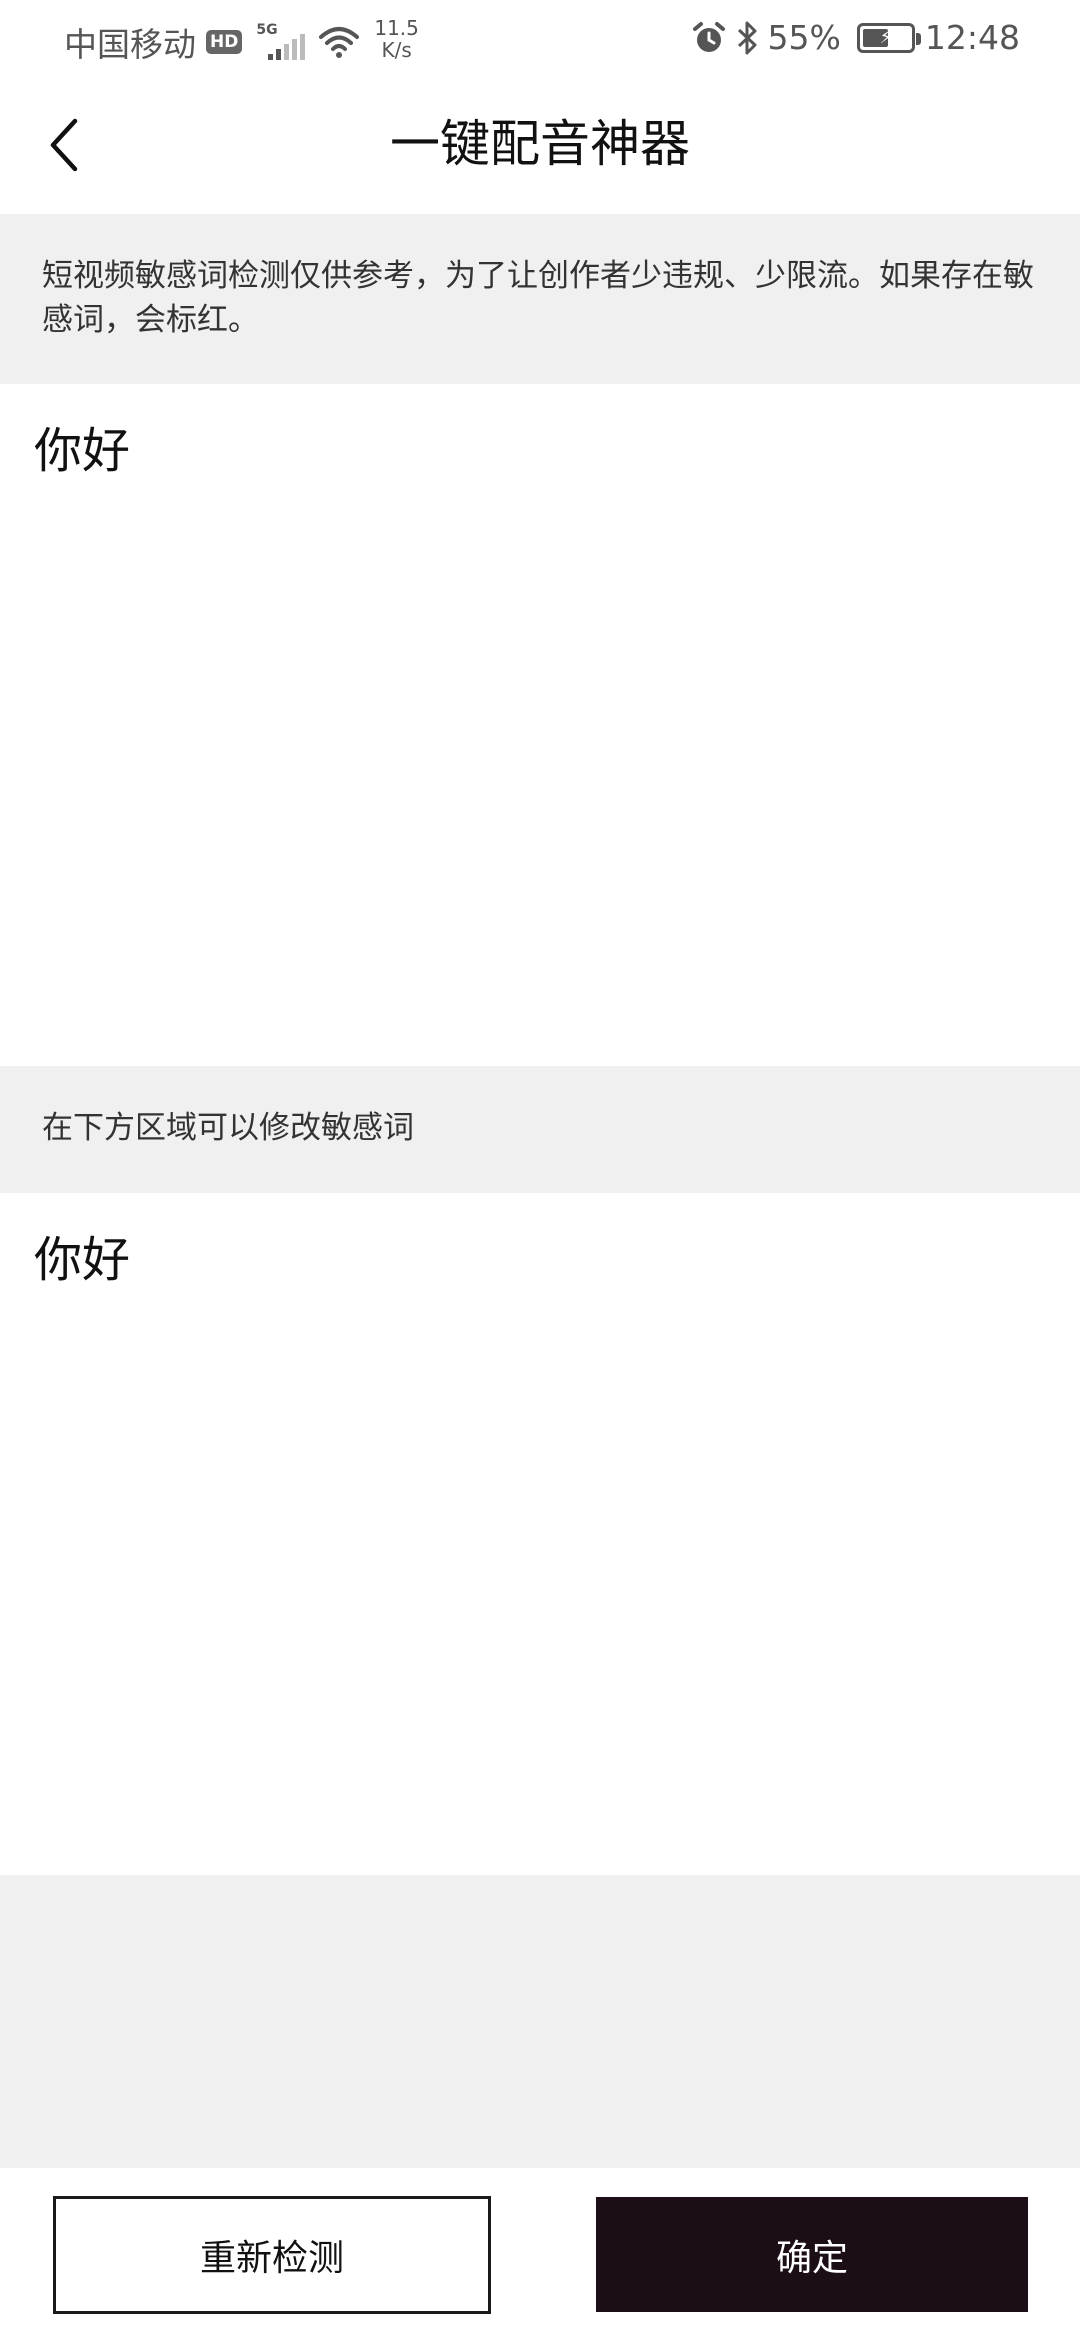  What do you see at coordinates (540, 144) in the screenshot?
I see `page-title: 一键配音神器` at bounding box center [540, 144].